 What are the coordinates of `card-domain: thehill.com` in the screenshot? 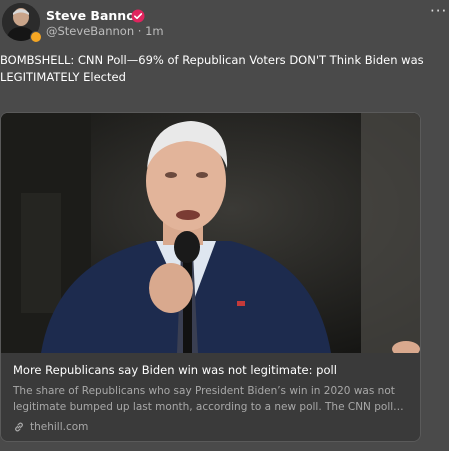 It's located at (50, 427).